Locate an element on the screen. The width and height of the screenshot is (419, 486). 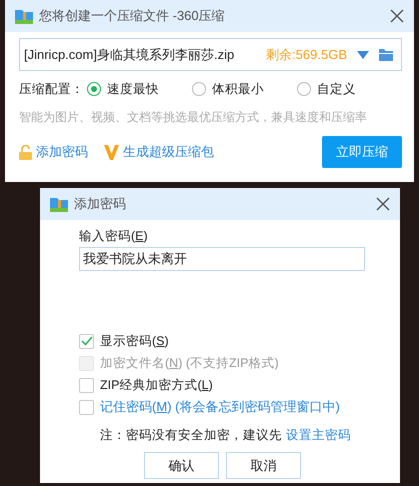
window-title: 您将创建一个压缩文件 -360压缩 is located at coordinates (132, 16).